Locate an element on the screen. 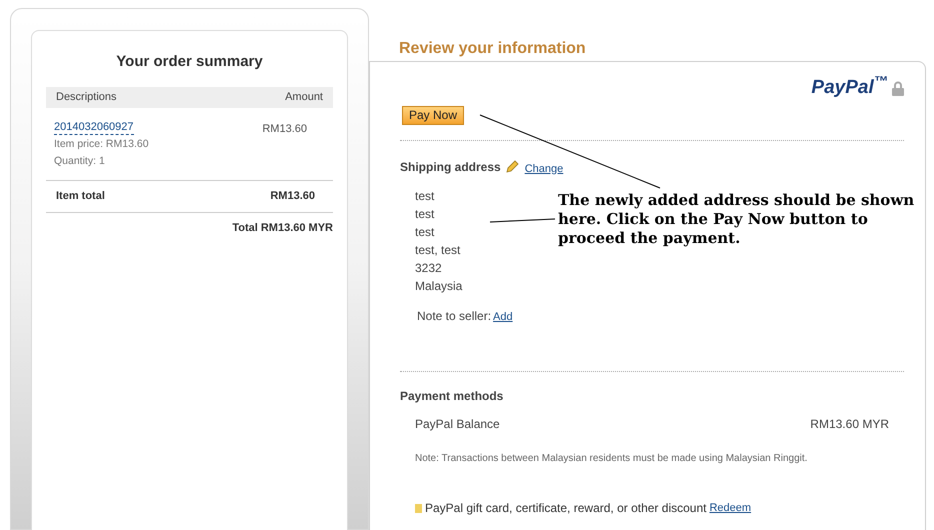 The height and width of the screenshot is (530, 934). item-link: 2014032060927 is located at coordinates (94, 127).